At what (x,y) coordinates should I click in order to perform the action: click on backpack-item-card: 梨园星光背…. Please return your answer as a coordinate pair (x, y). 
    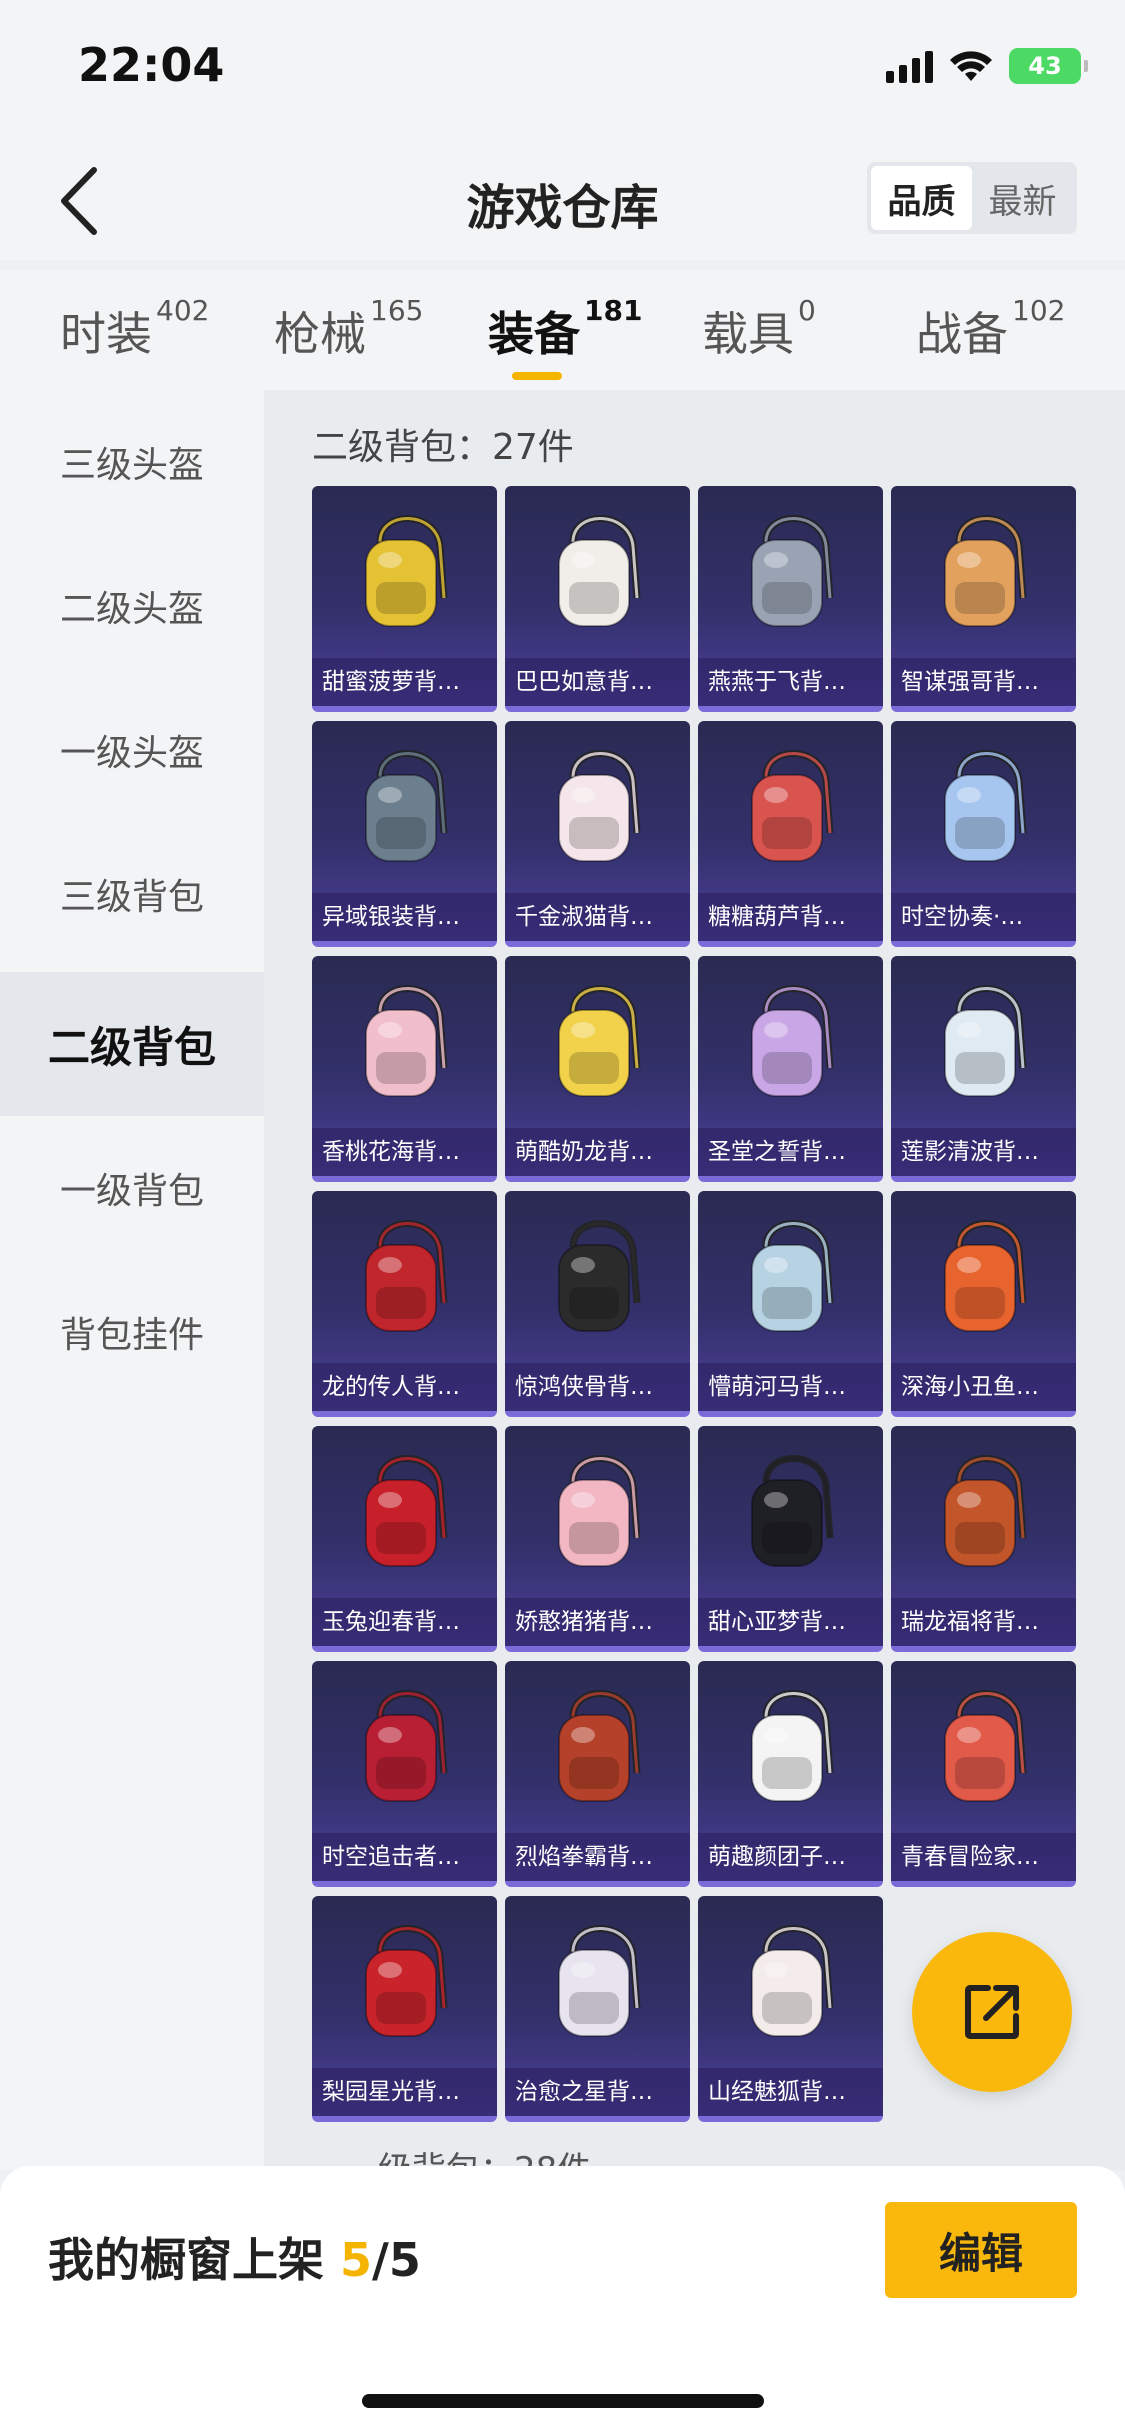
    Looking at the image, I should click on (404, 2009).